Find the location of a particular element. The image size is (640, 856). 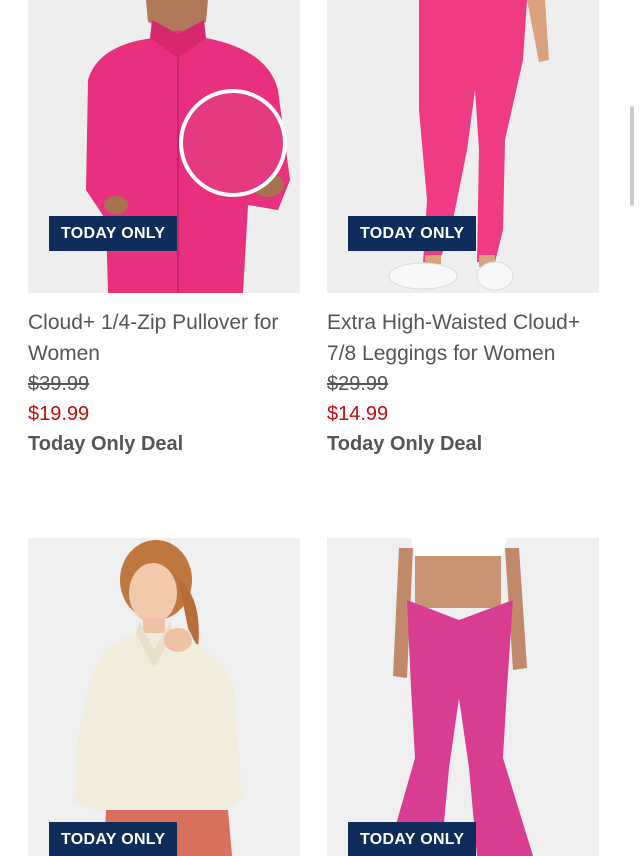

sale-price: $14.99 is located at coordinates (358, 414).